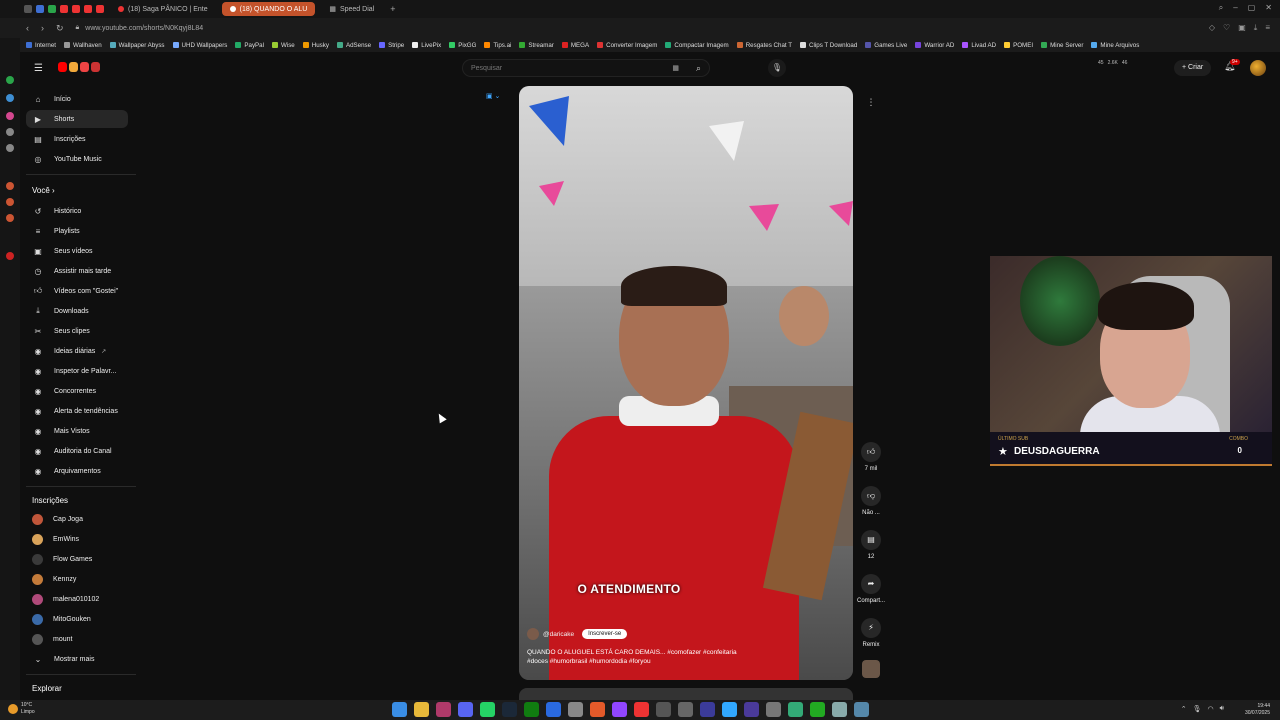  Describe the element at coordinates (1197, 709) in the screenshot. I see `mic-icon: 🎙︎` at that location.